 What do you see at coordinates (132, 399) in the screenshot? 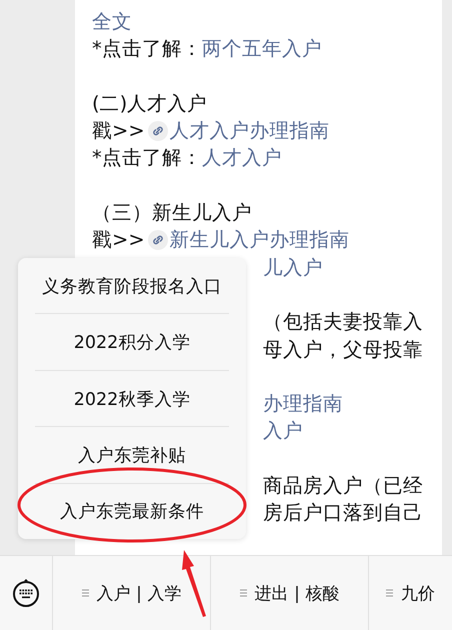
I see `menu-item: 2022秋季入学` at bounding box center [132, 399].